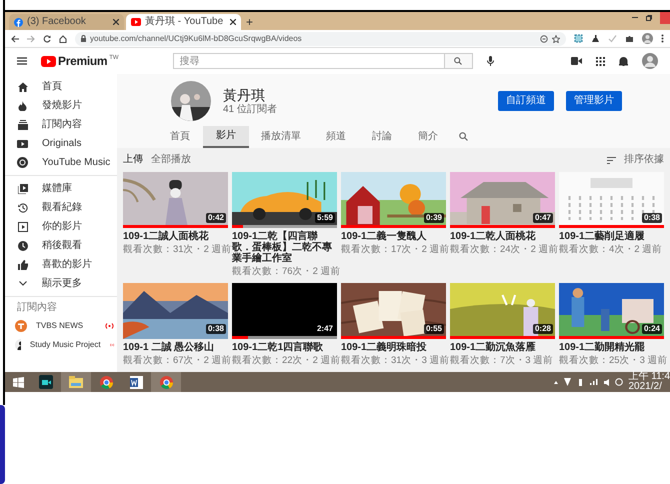 Image resolution: width=670 pixels, height=484 pixels. I want to click on search-field: 搜尋, so click(308, 61).